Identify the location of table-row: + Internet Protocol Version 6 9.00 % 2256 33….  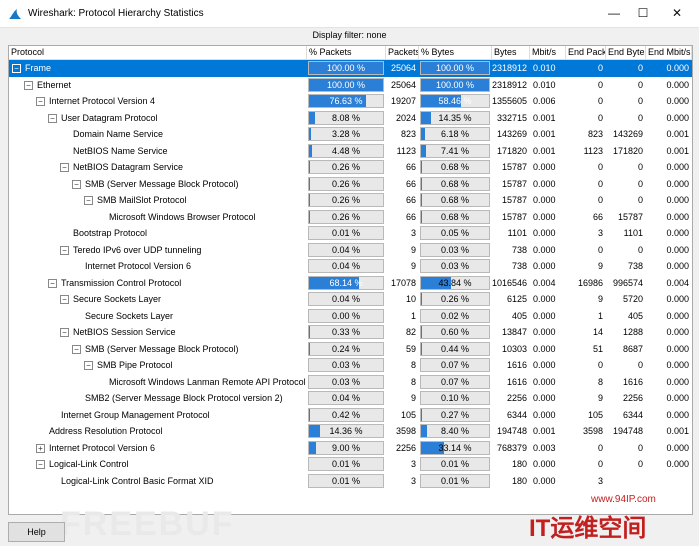
(350, 448).